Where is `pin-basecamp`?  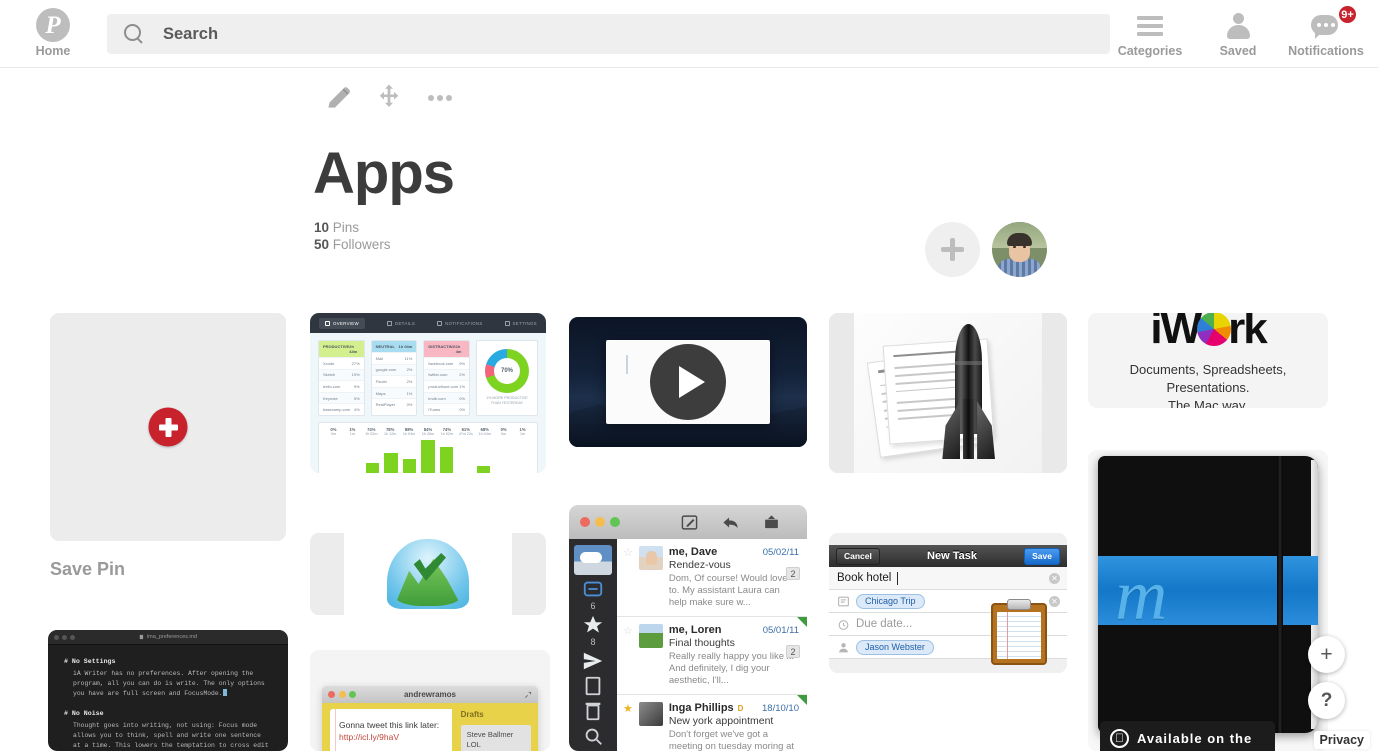 pin-basecamp is located at coordinates (428, 574).